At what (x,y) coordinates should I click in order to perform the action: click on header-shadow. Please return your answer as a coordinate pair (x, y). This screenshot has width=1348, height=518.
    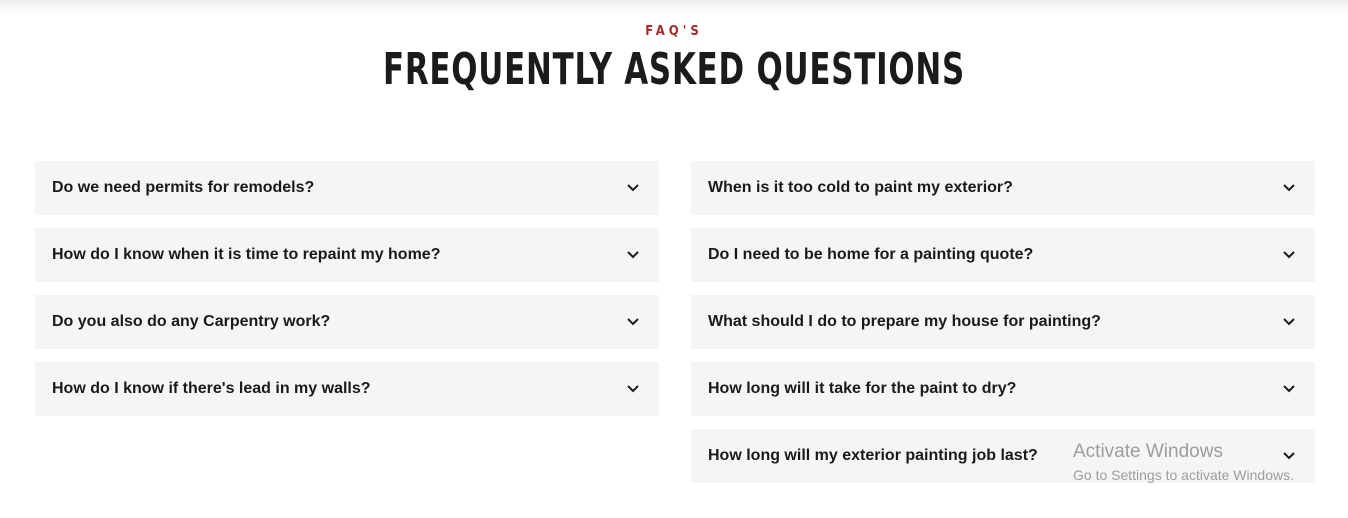
    Looking at the image, I should click on (674, 7).